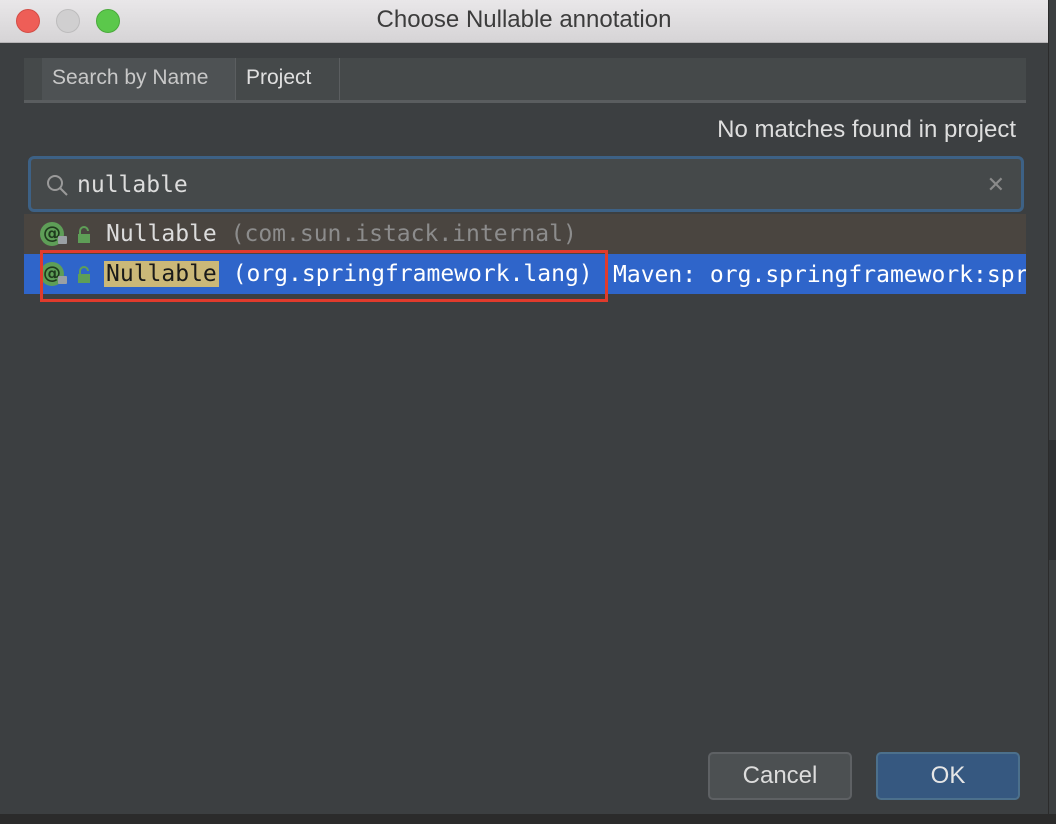 The image size is (1056, 824). I want to click on search-input, so click(527, 185).